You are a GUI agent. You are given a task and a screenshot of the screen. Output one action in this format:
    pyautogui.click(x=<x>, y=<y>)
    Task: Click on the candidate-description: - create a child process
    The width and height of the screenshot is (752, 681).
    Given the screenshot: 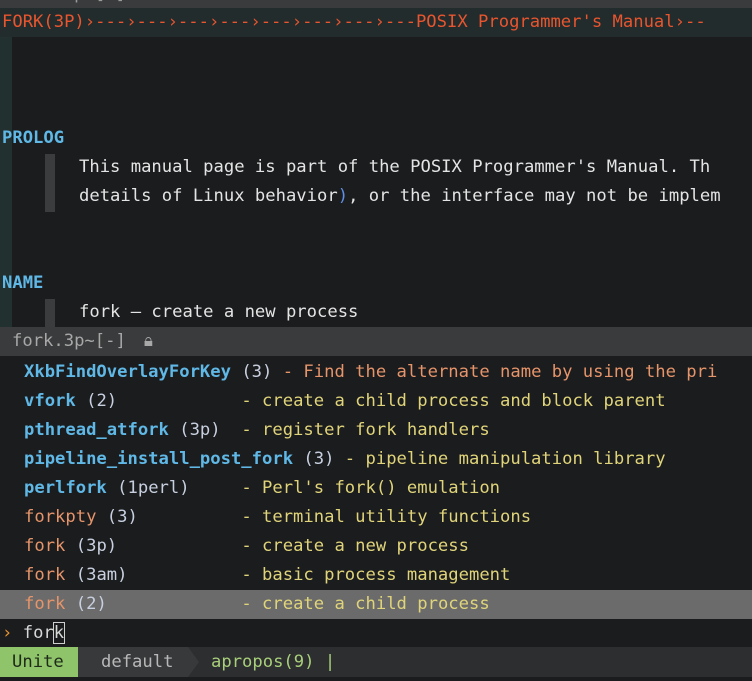 What is the action you would take?
    pyautogui.click(x=298, y=604)
    